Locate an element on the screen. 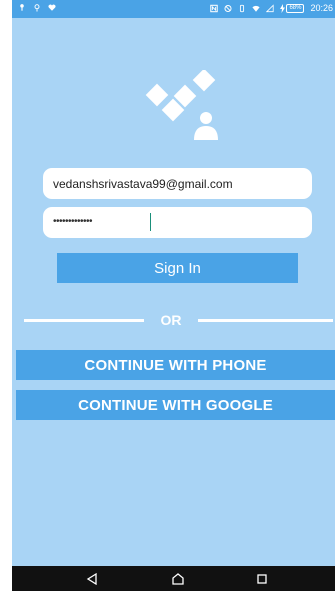 The image size is (335, 591). signal-icon is located at coordinates (270, 7).